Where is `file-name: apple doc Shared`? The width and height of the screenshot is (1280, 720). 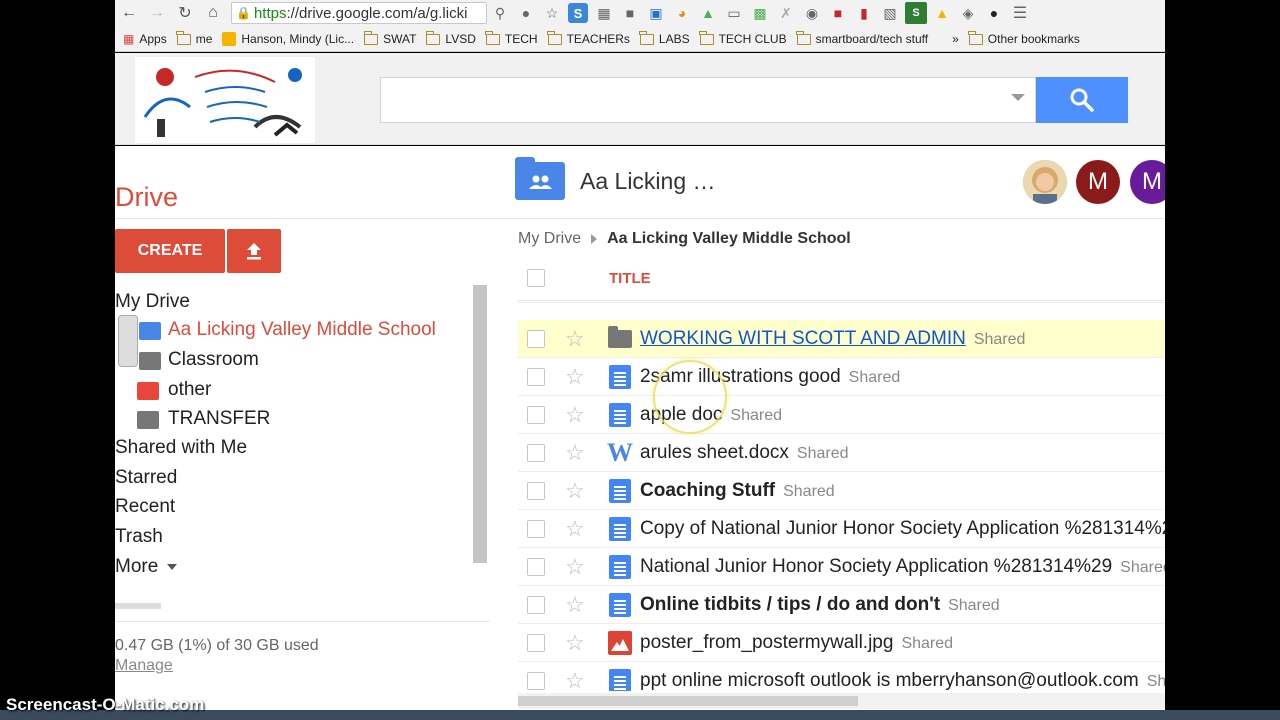
file-name: apple doc Shared is located at coordinates (711, 415).